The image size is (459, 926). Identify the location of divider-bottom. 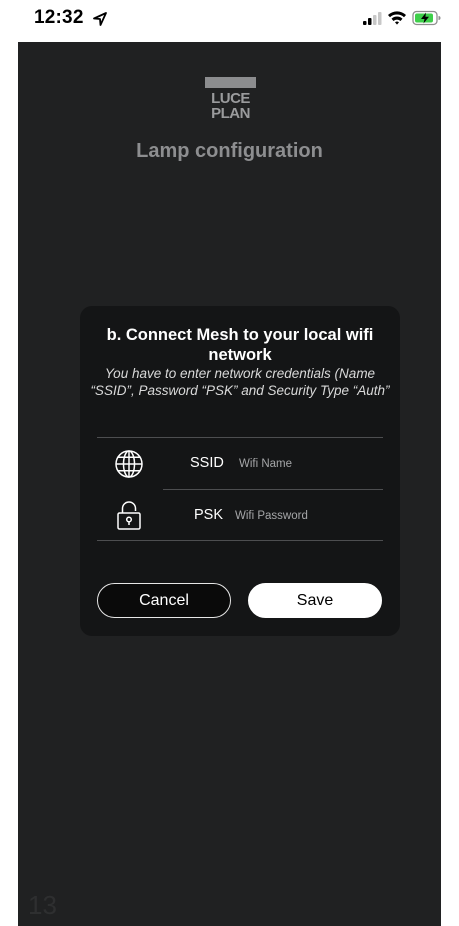
(240, 540).